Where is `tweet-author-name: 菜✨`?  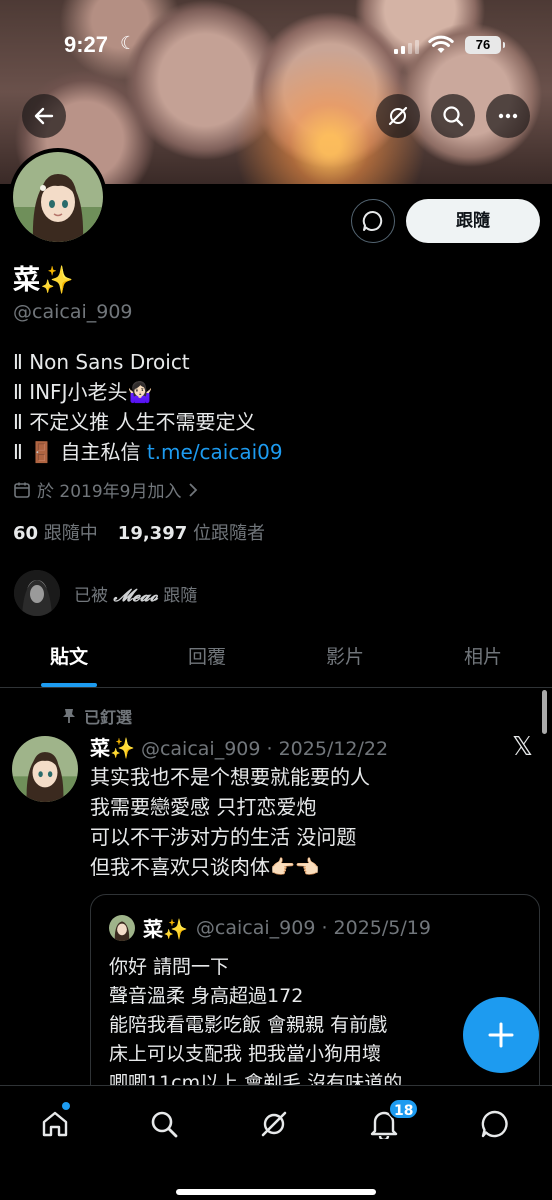 tweet-author-name: 菜✨ is located at coordinates (112, 748).